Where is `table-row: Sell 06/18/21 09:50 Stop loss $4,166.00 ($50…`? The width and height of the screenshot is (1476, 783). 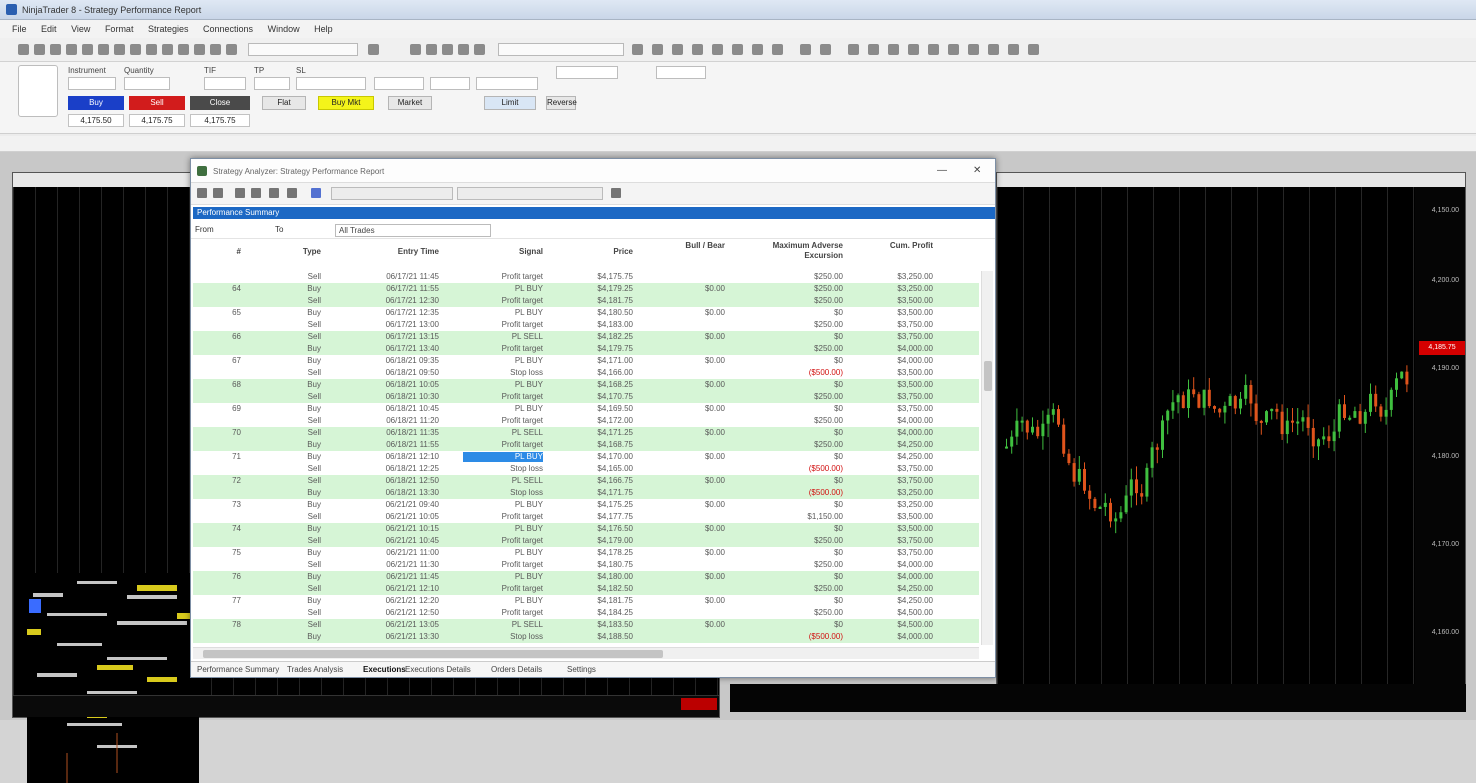
table-row: Sell 06/18/21 09:50 Stop loss $4,166.00 ($50… is located at coordinates (586, 373).